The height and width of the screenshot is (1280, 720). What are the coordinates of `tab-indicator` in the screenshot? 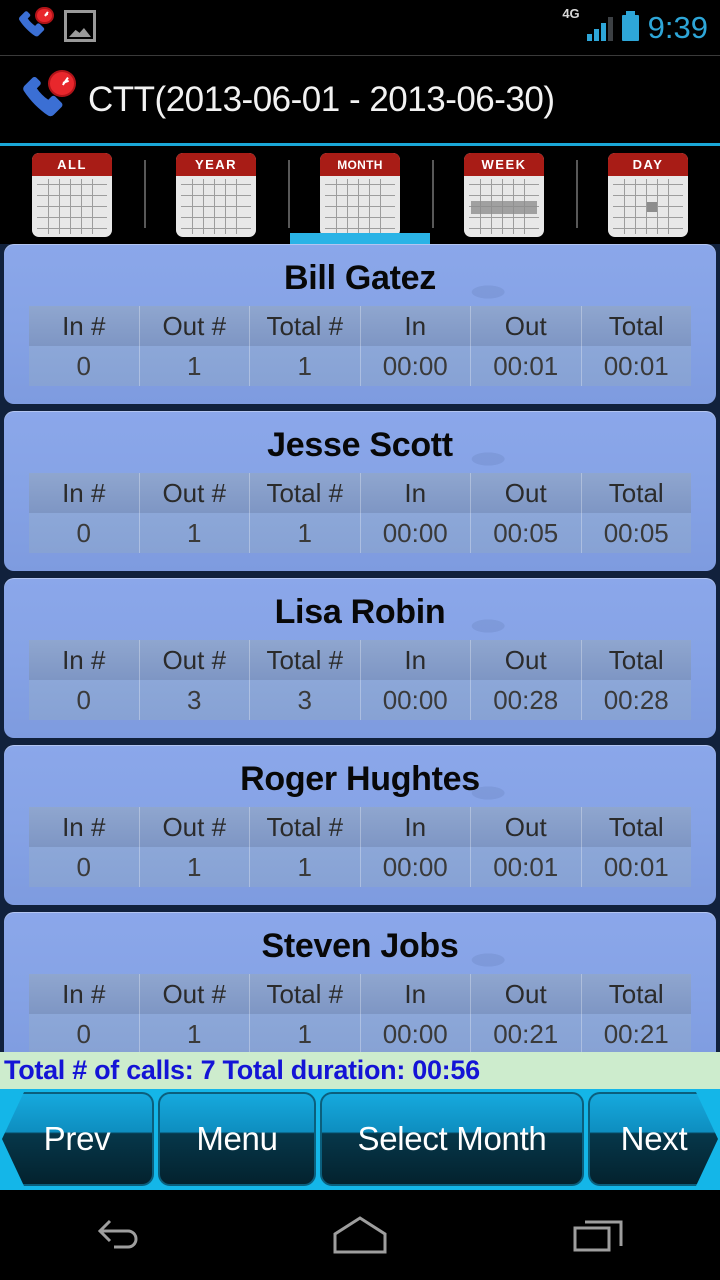 It's located at (360, 238).